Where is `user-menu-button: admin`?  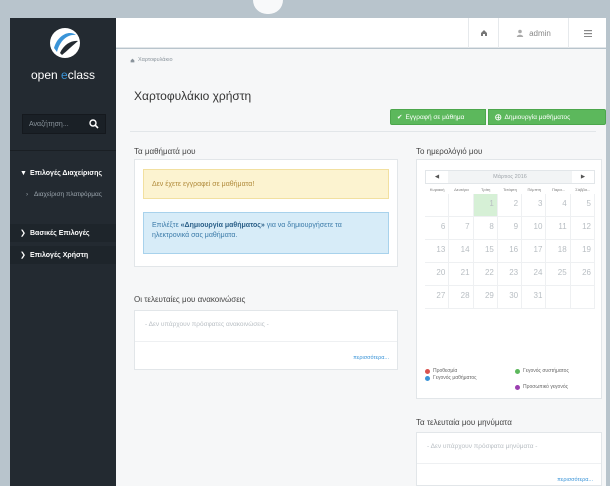
user-menu-button: admin is located at coordinates (533, 33).